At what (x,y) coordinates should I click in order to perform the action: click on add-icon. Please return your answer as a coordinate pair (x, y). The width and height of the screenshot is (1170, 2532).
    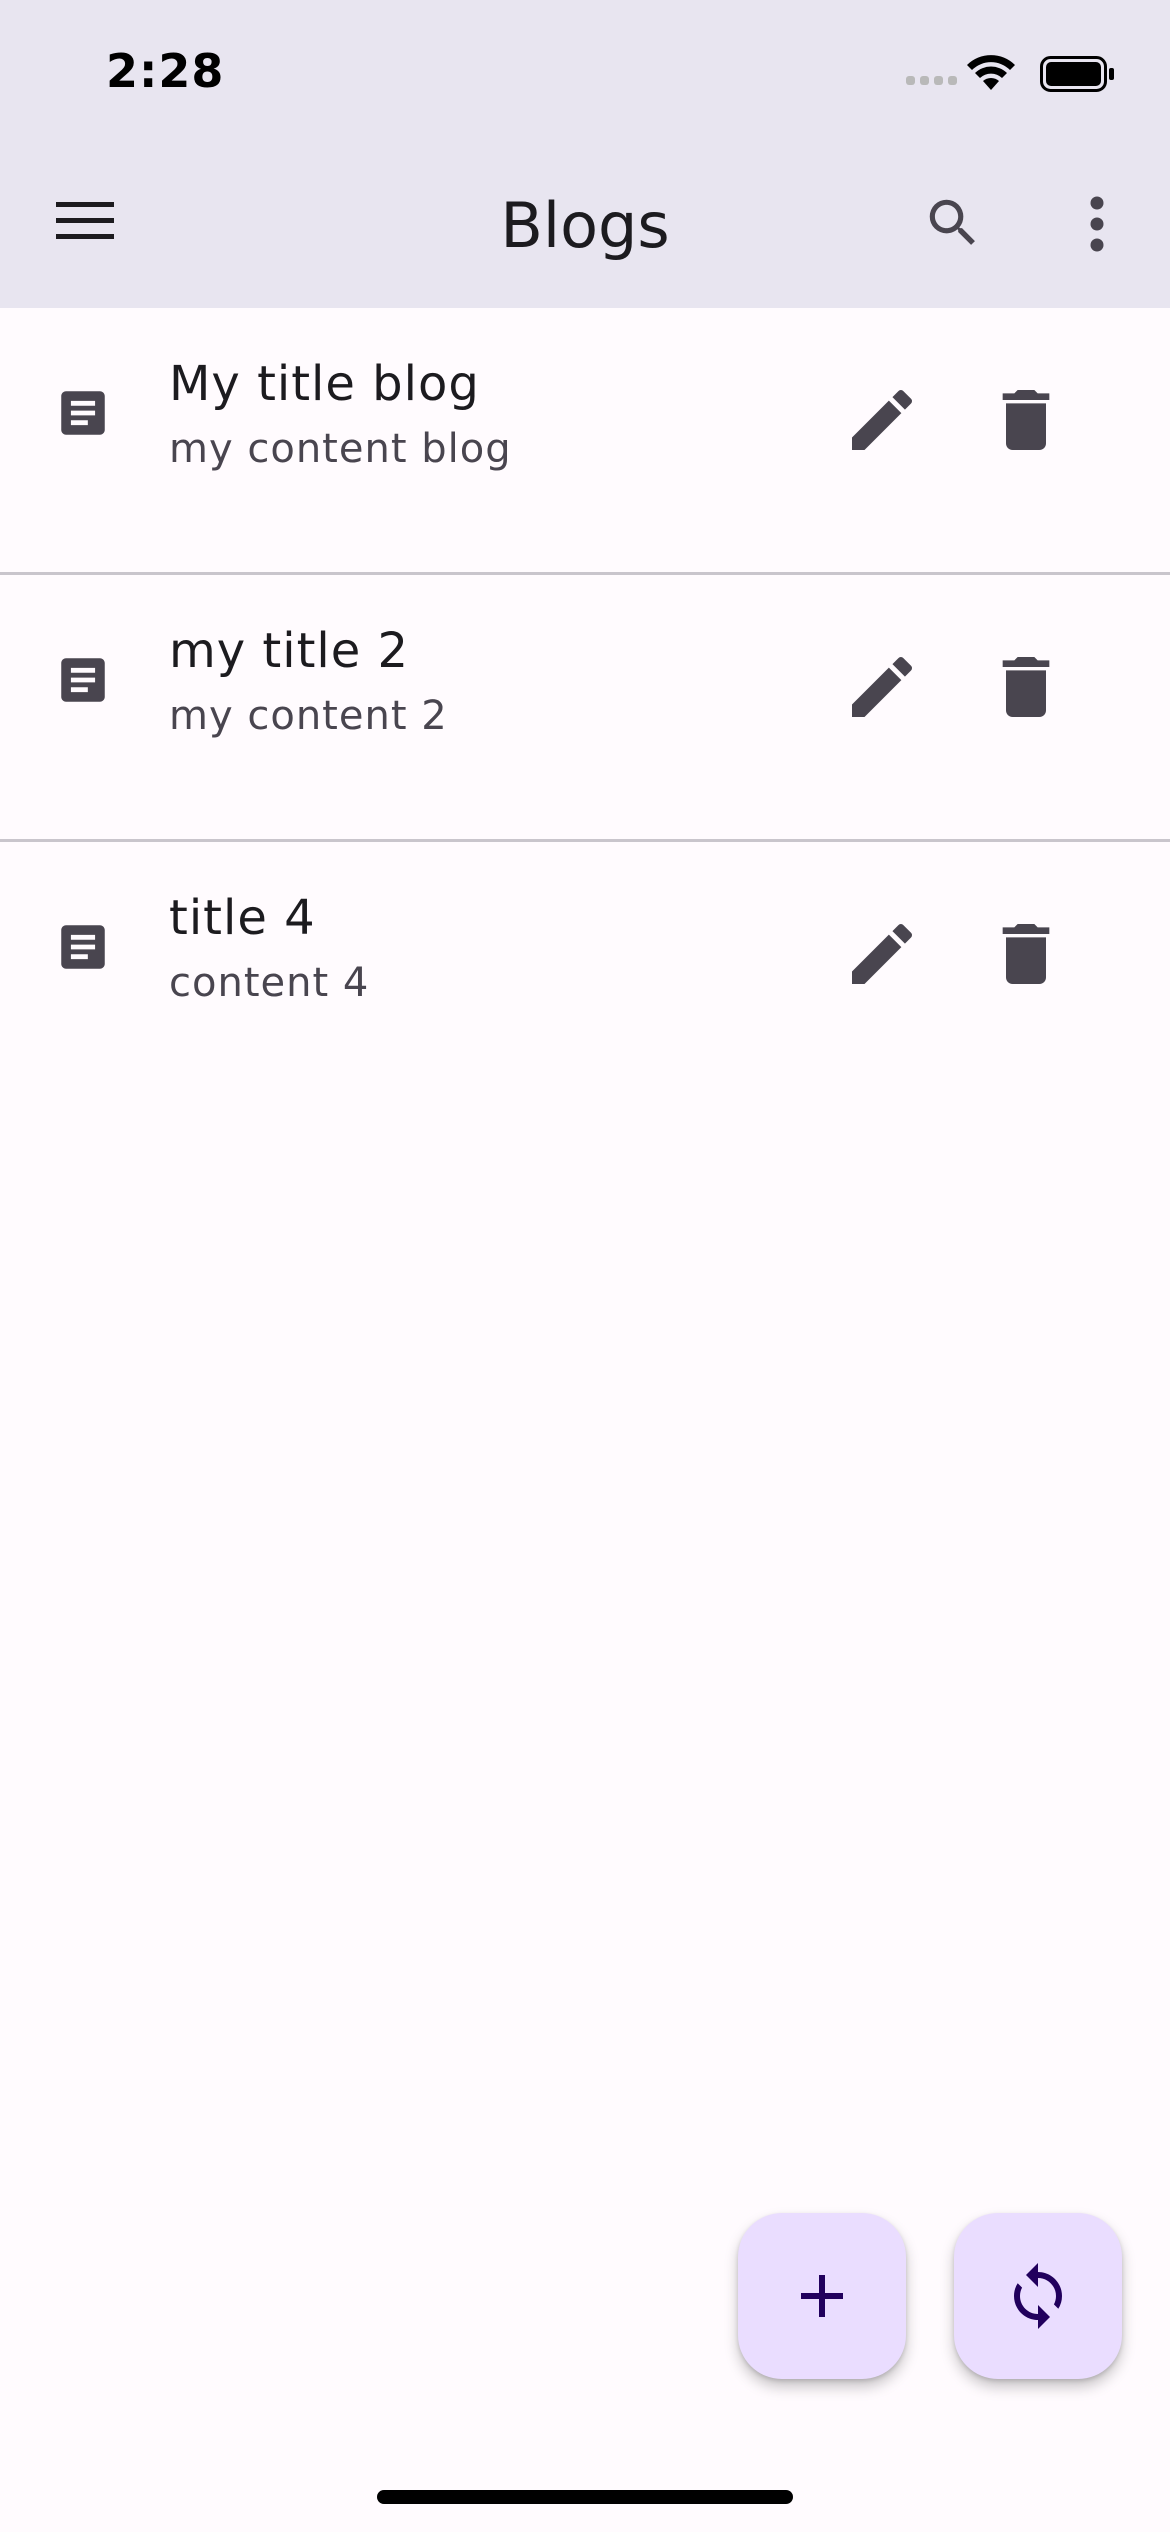
    Looking at the image, I should click on (822, 2296).